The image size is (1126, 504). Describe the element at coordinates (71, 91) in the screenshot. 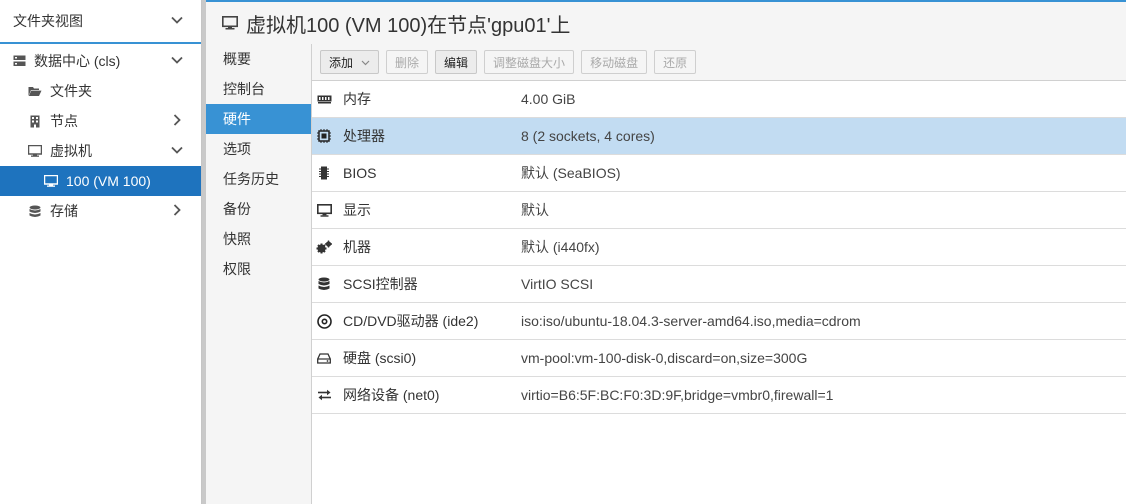

I see `tree-item-label: 文件夹` at that location.